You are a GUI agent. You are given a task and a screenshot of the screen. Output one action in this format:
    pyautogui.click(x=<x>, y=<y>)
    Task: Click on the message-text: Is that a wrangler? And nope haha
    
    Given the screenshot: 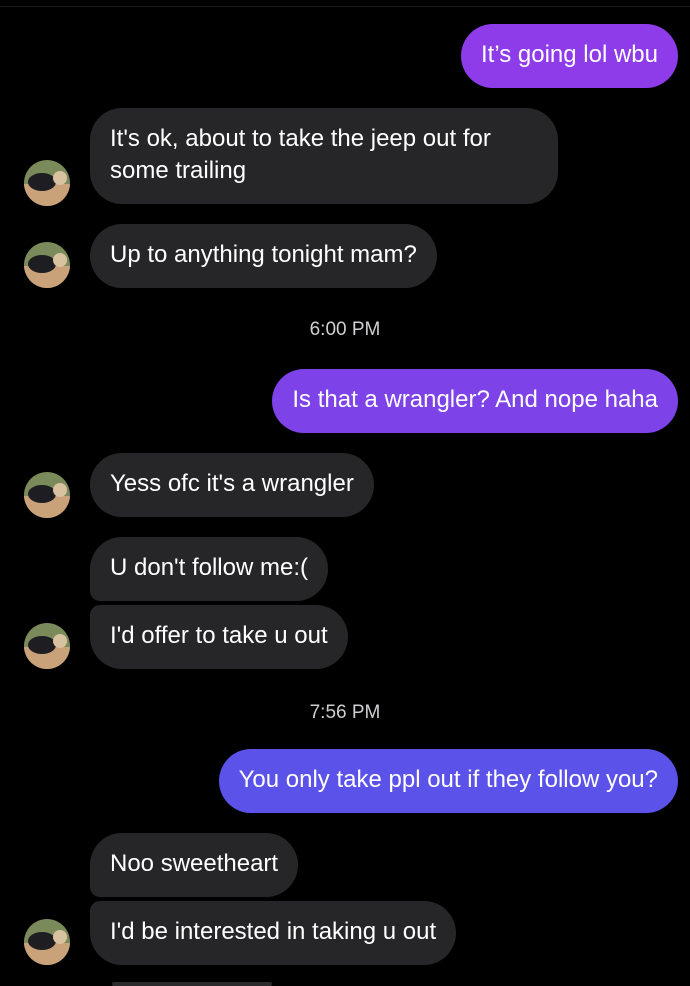 What is the action you would take?
    pyautogui.click(x=475, y=399)
    